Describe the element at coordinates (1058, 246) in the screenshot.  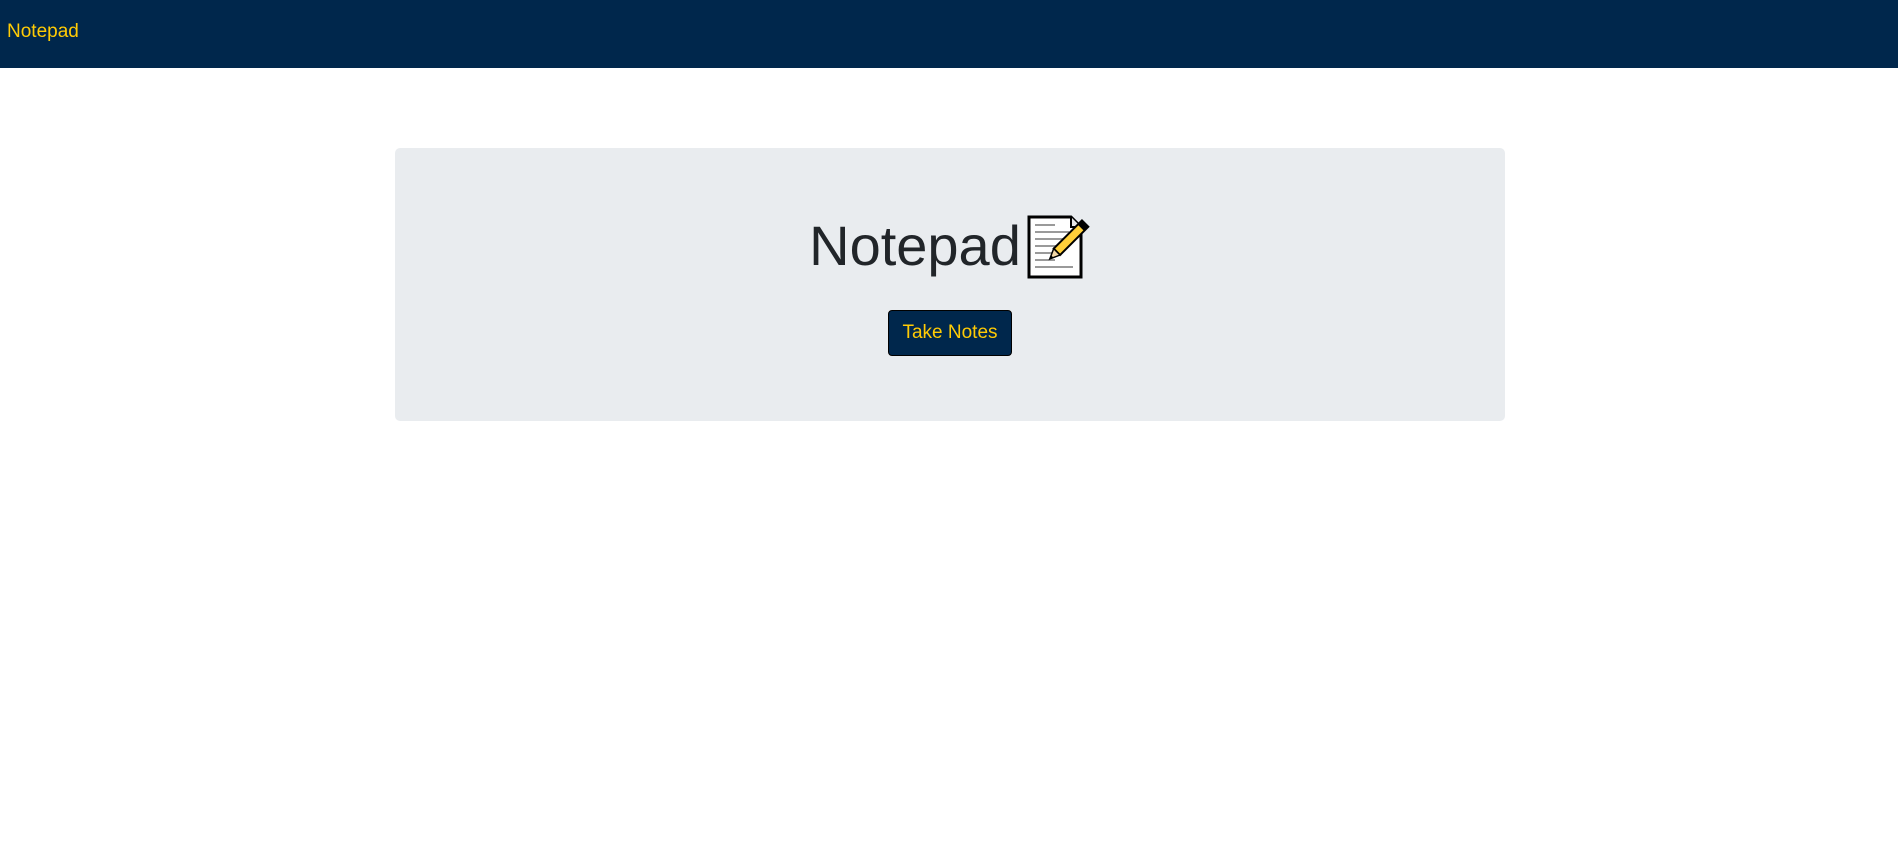
I see `memo-icon` at that location.